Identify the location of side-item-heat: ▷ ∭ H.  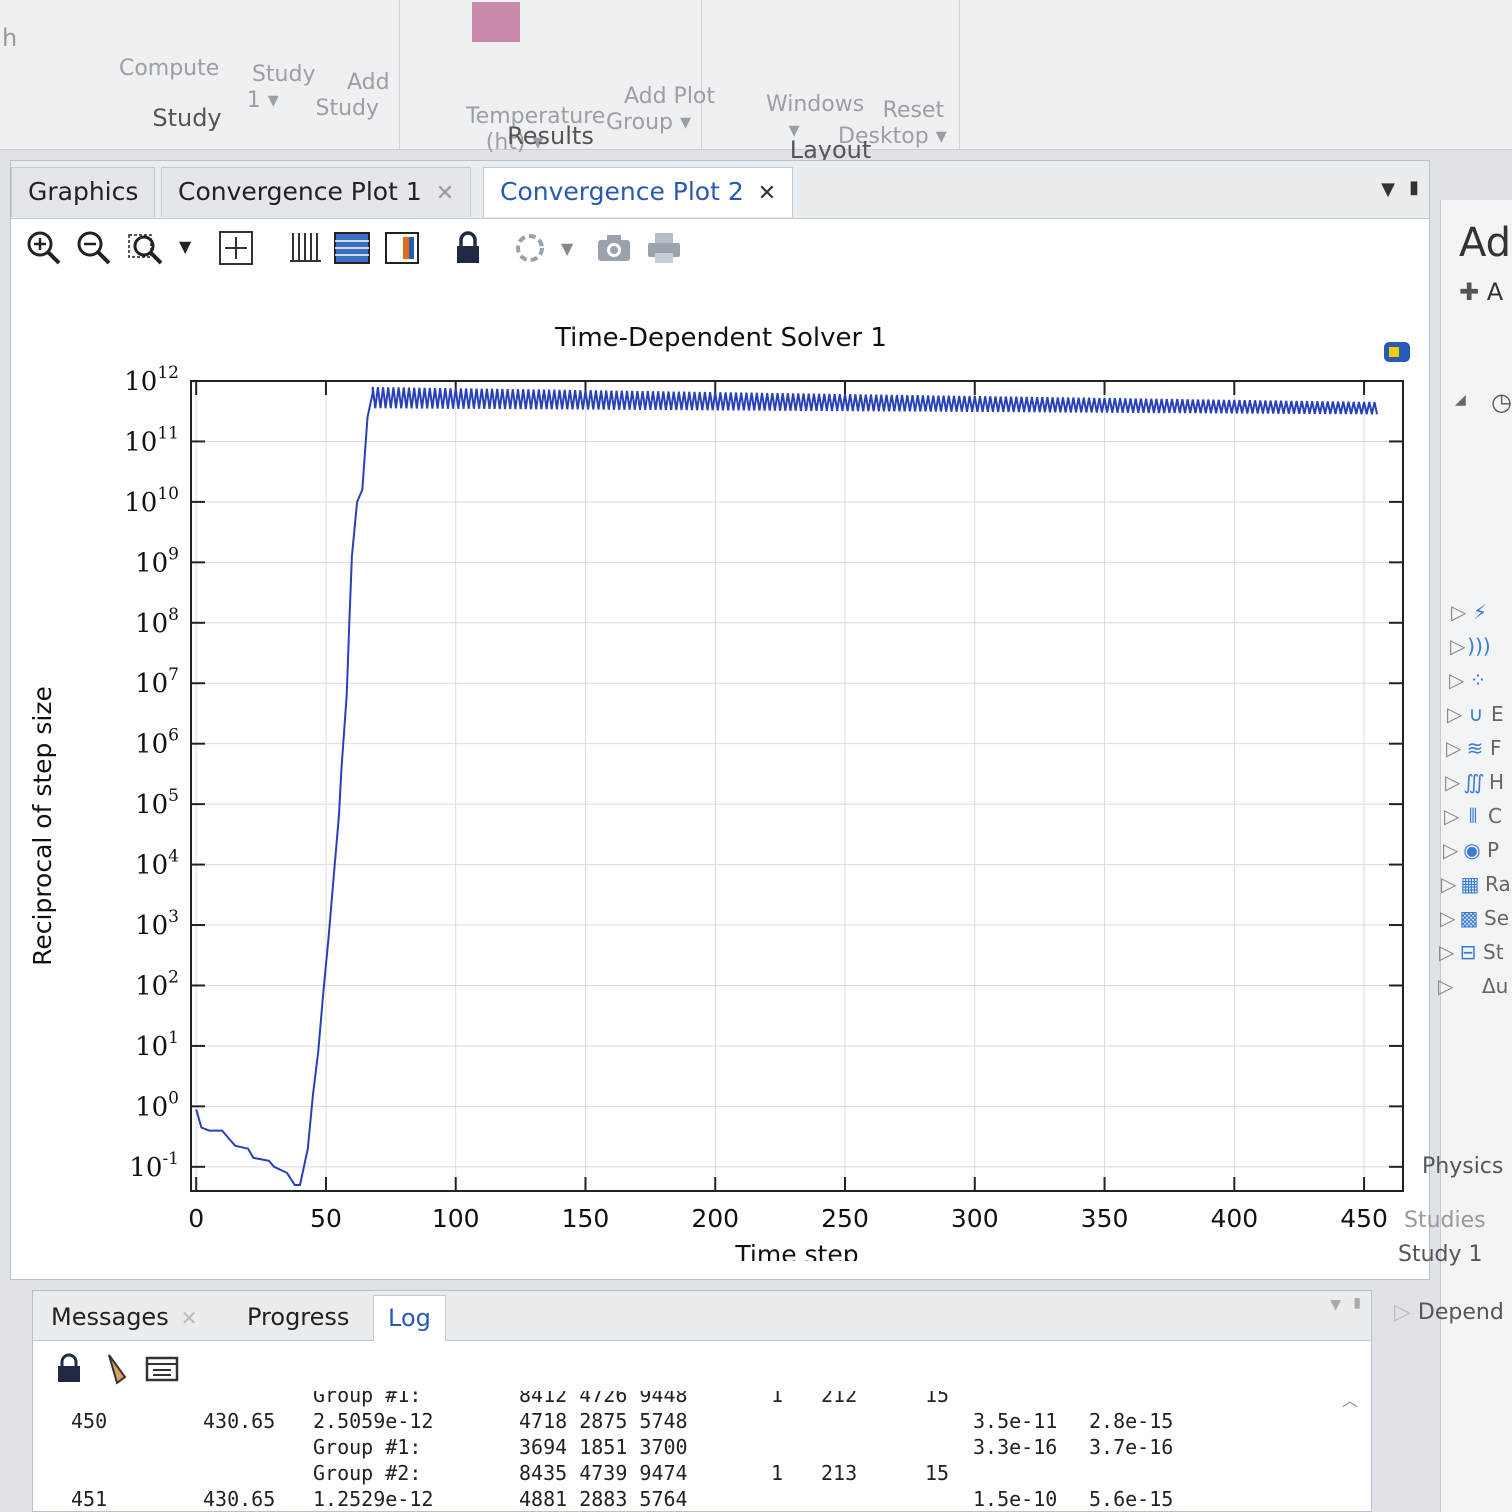
(1478, 785).